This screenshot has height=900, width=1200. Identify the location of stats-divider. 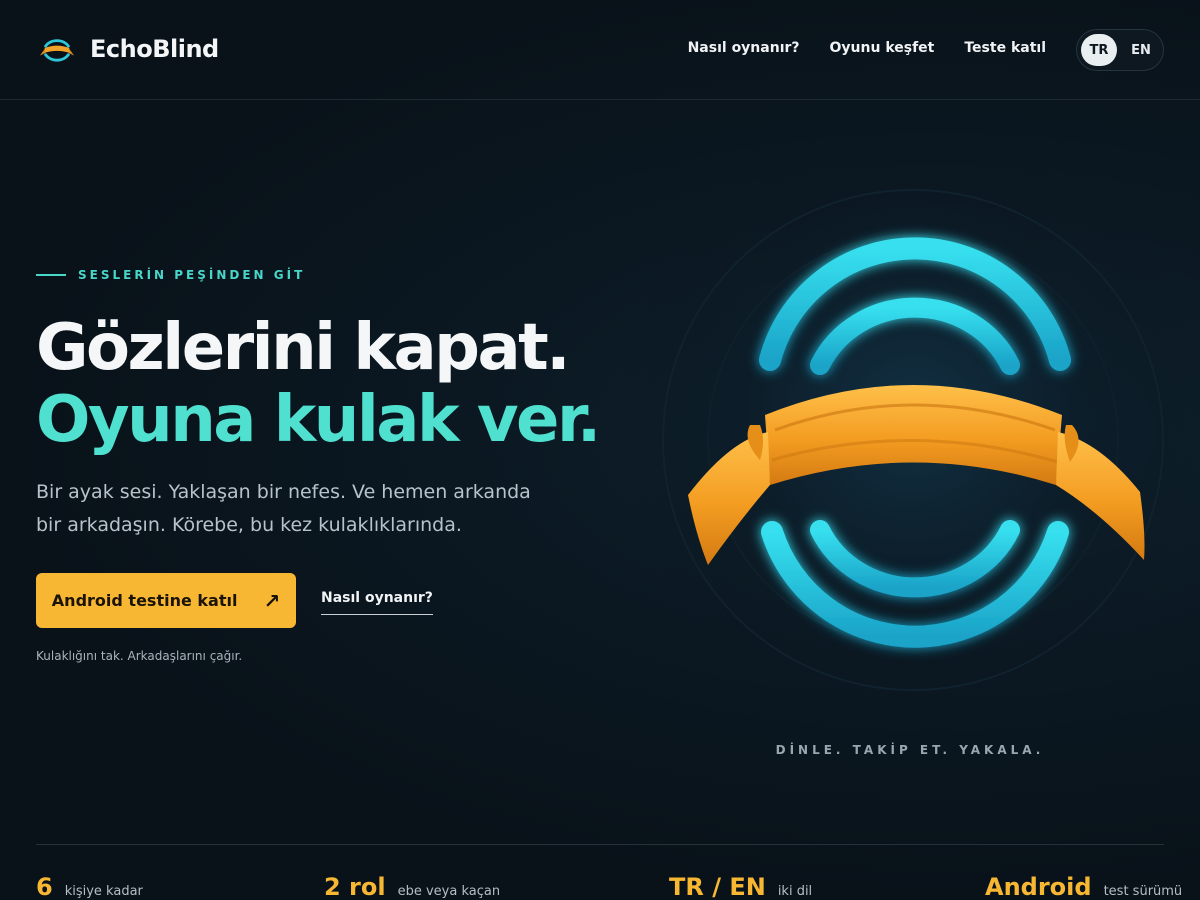
(600, 844).